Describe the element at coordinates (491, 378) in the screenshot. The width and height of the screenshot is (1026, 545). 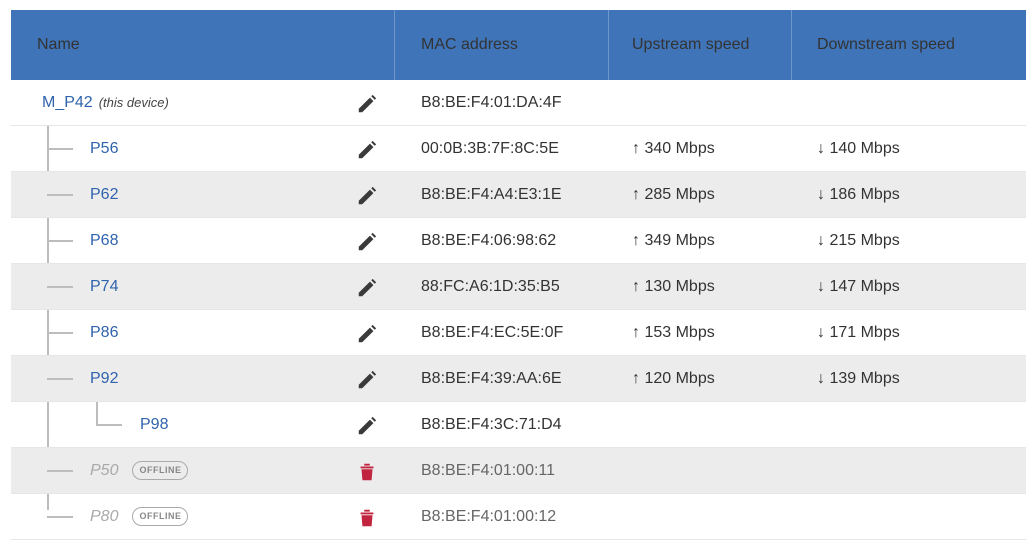
I see `mac-cell: B8:BE:F4:39:AA:6E` at that location.